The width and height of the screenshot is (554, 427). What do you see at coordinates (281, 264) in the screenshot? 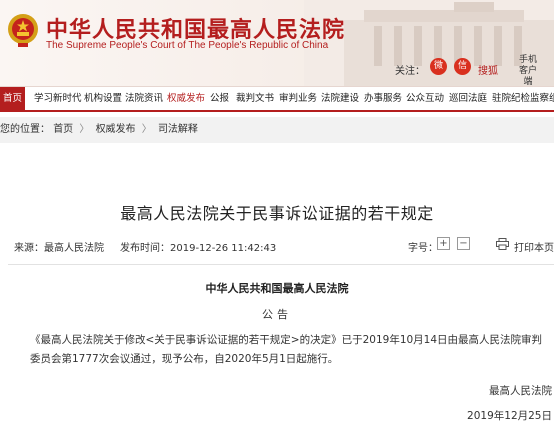
I see `divider` at bounding box center [281, 264].